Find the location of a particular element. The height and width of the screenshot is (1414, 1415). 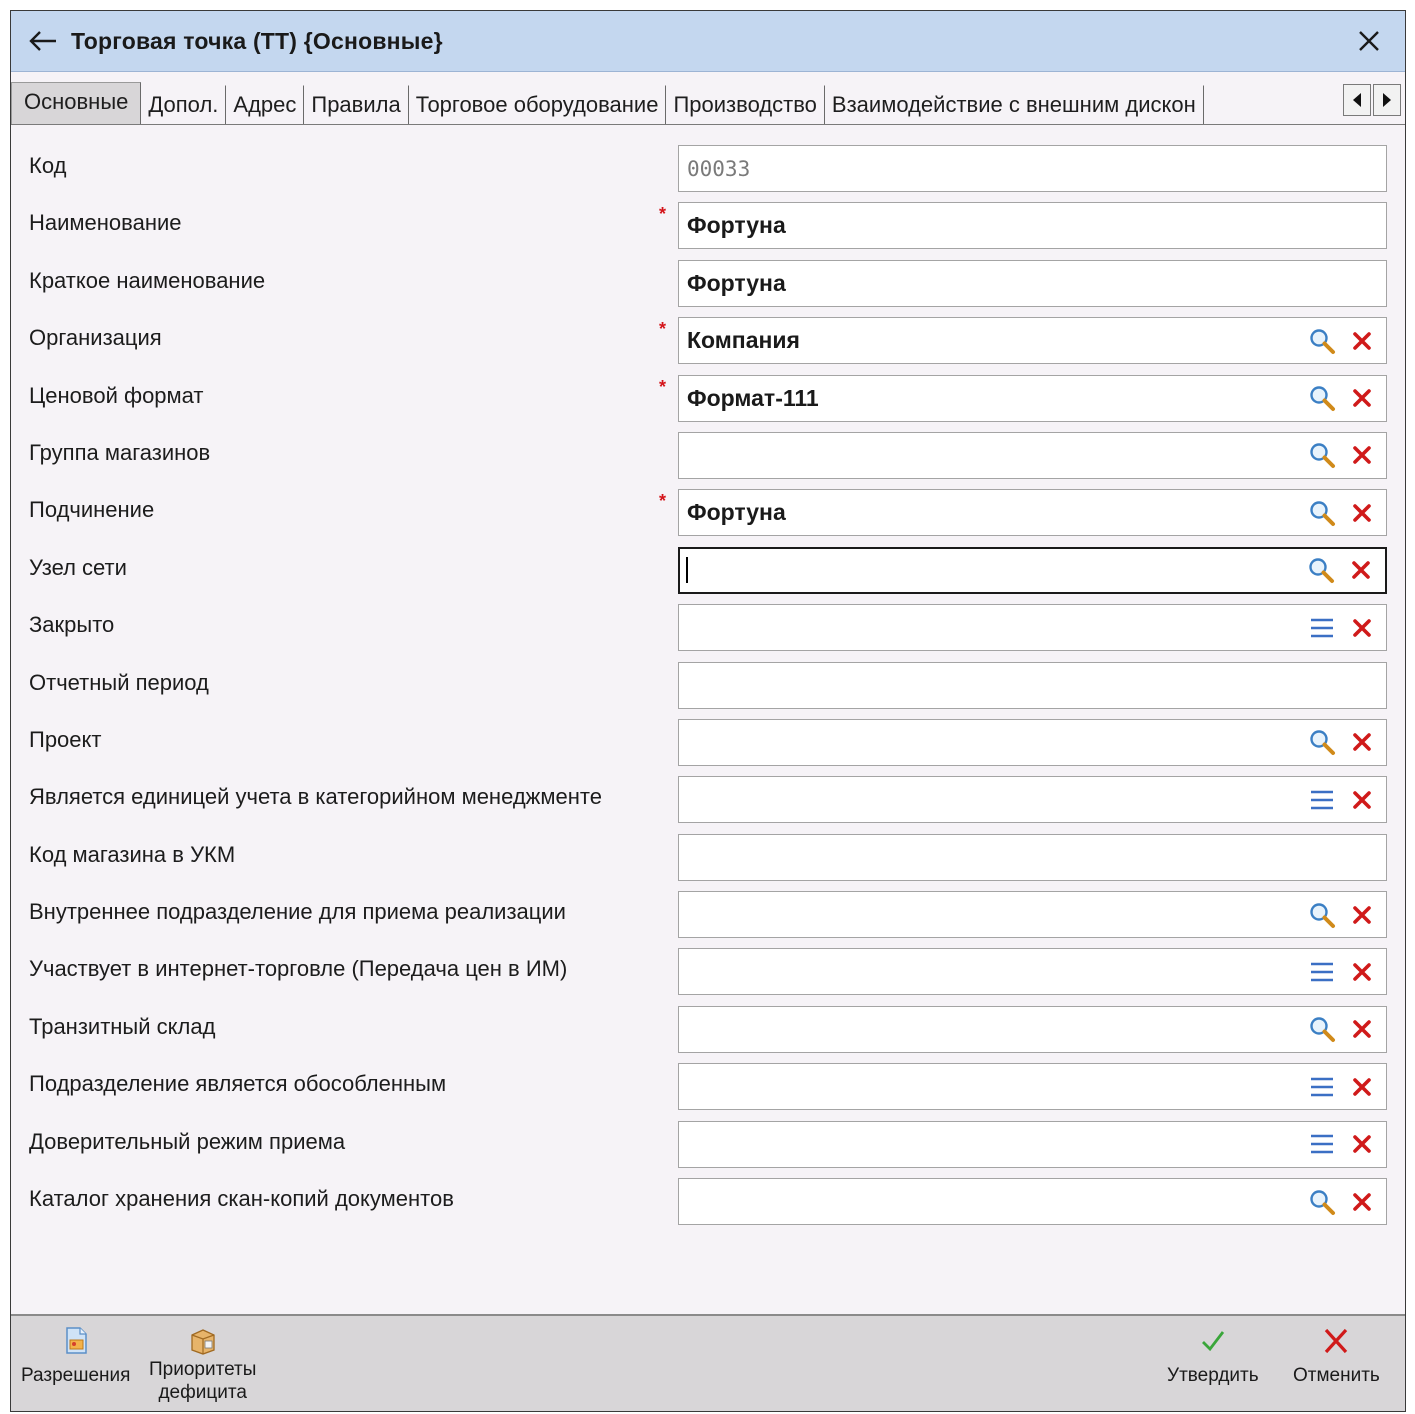

field-label: Каталог хранения скан-копий документов is located at coordinates (241, 1199).